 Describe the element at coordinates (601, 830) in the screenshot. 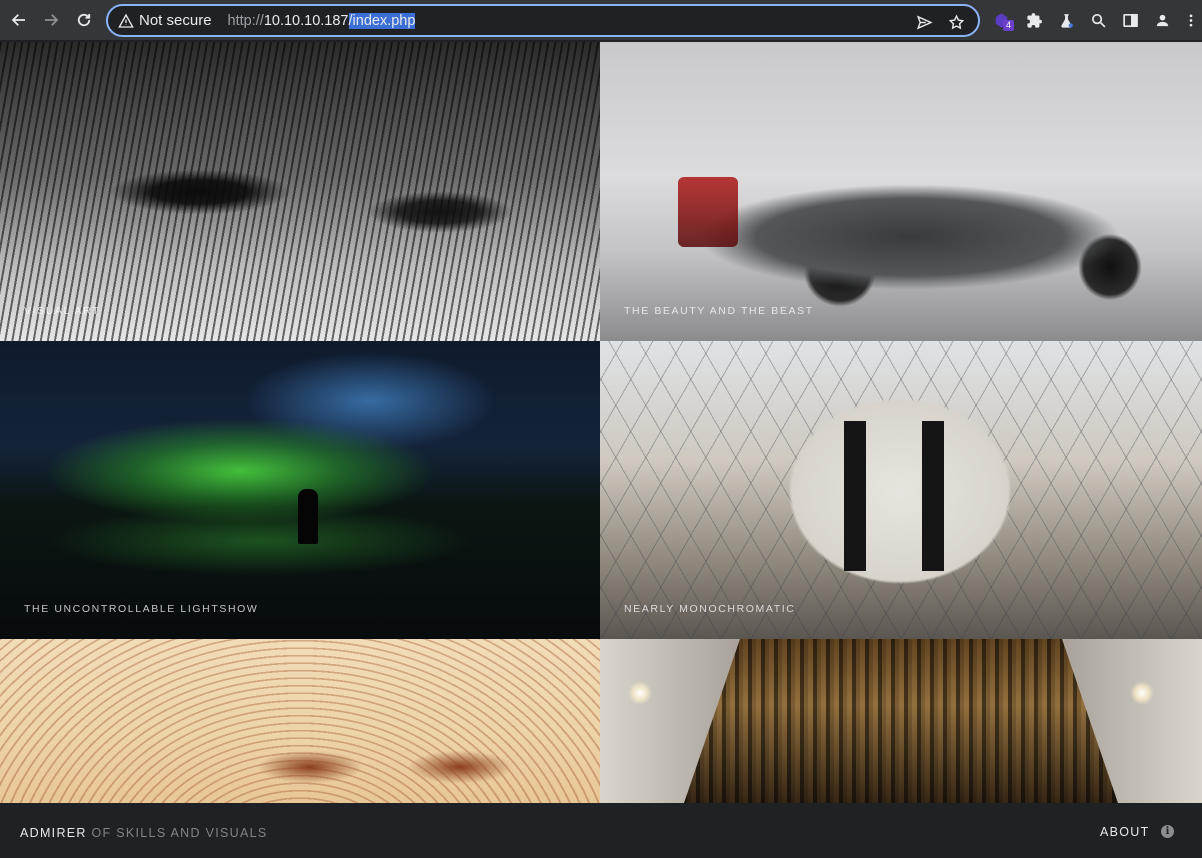

I see `site-footer: ADMIRER OF SKILLS AND VISUALS ABOUT i` at that location.